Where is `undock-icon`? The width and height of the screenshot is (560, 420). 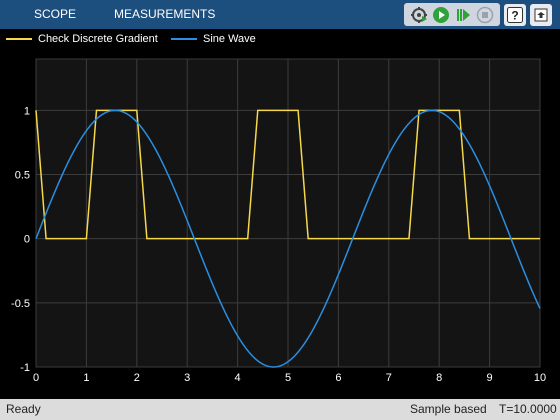
undock-icon is located at coordinates (541, 14).